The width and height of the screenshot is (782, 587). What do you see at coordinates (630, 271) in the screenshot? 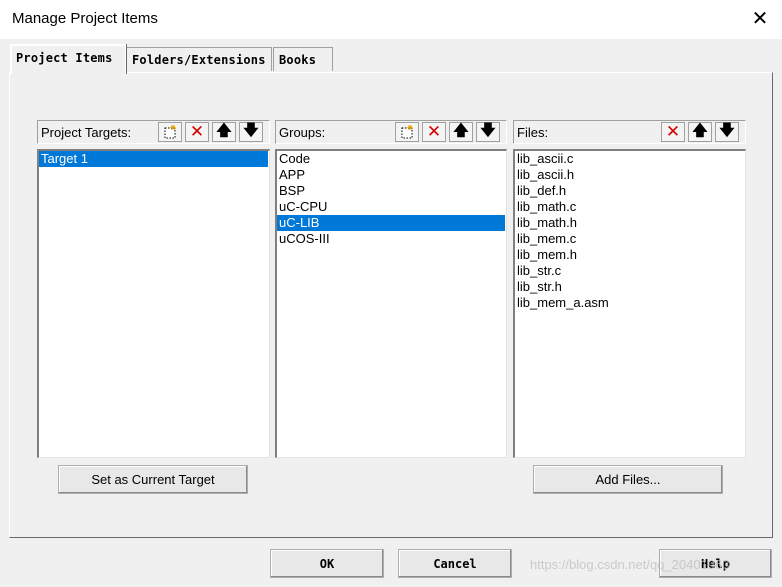
I see `list-item: lib_str.c` at bounding box center [630, 271].